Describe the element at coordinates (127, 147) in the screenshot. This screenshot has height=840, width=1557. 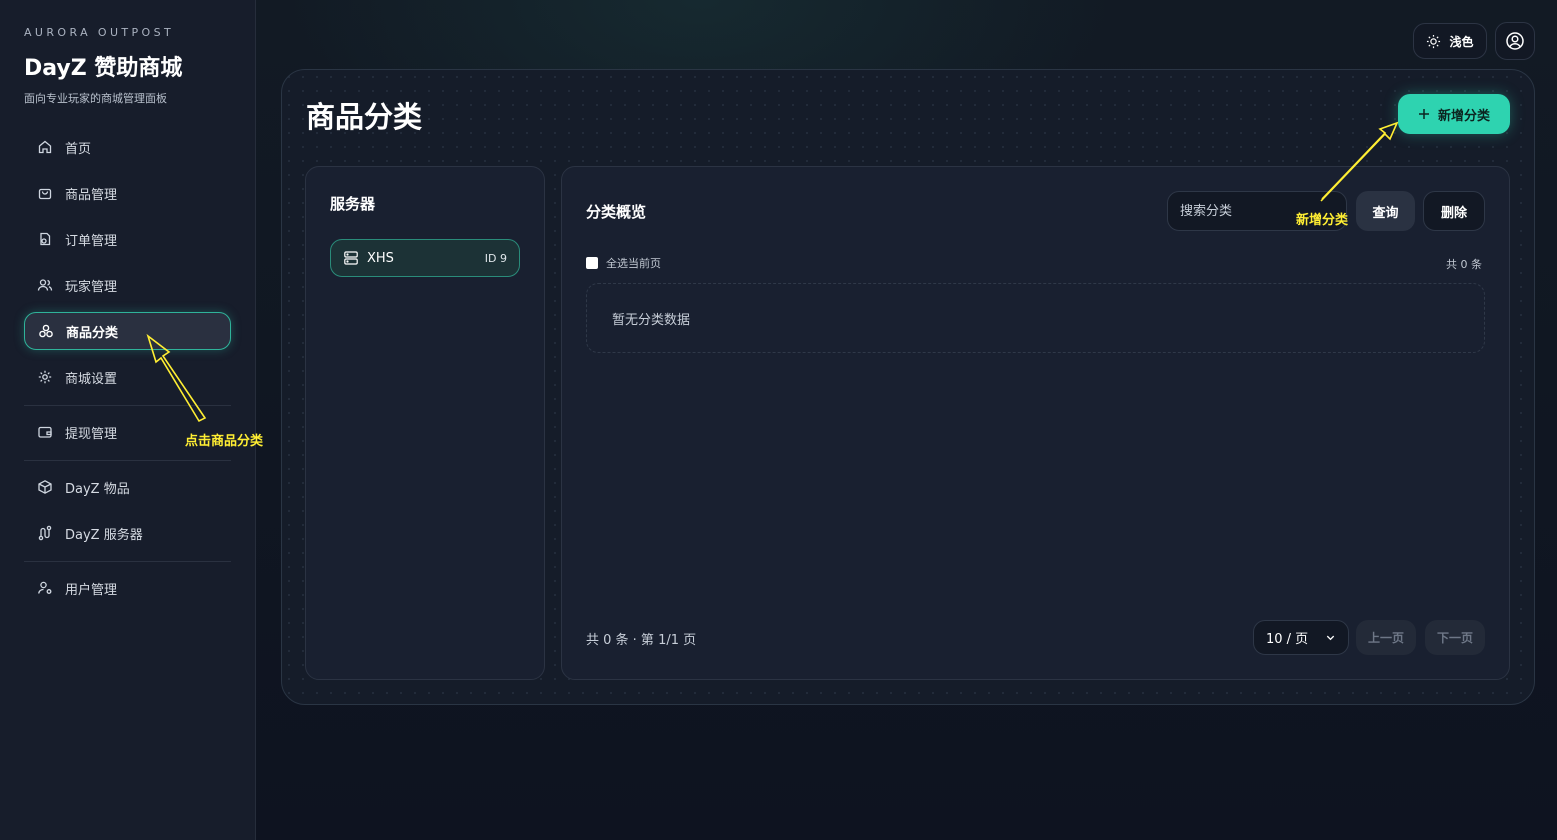
I see `sidebar-item-home: 首页` at that location.